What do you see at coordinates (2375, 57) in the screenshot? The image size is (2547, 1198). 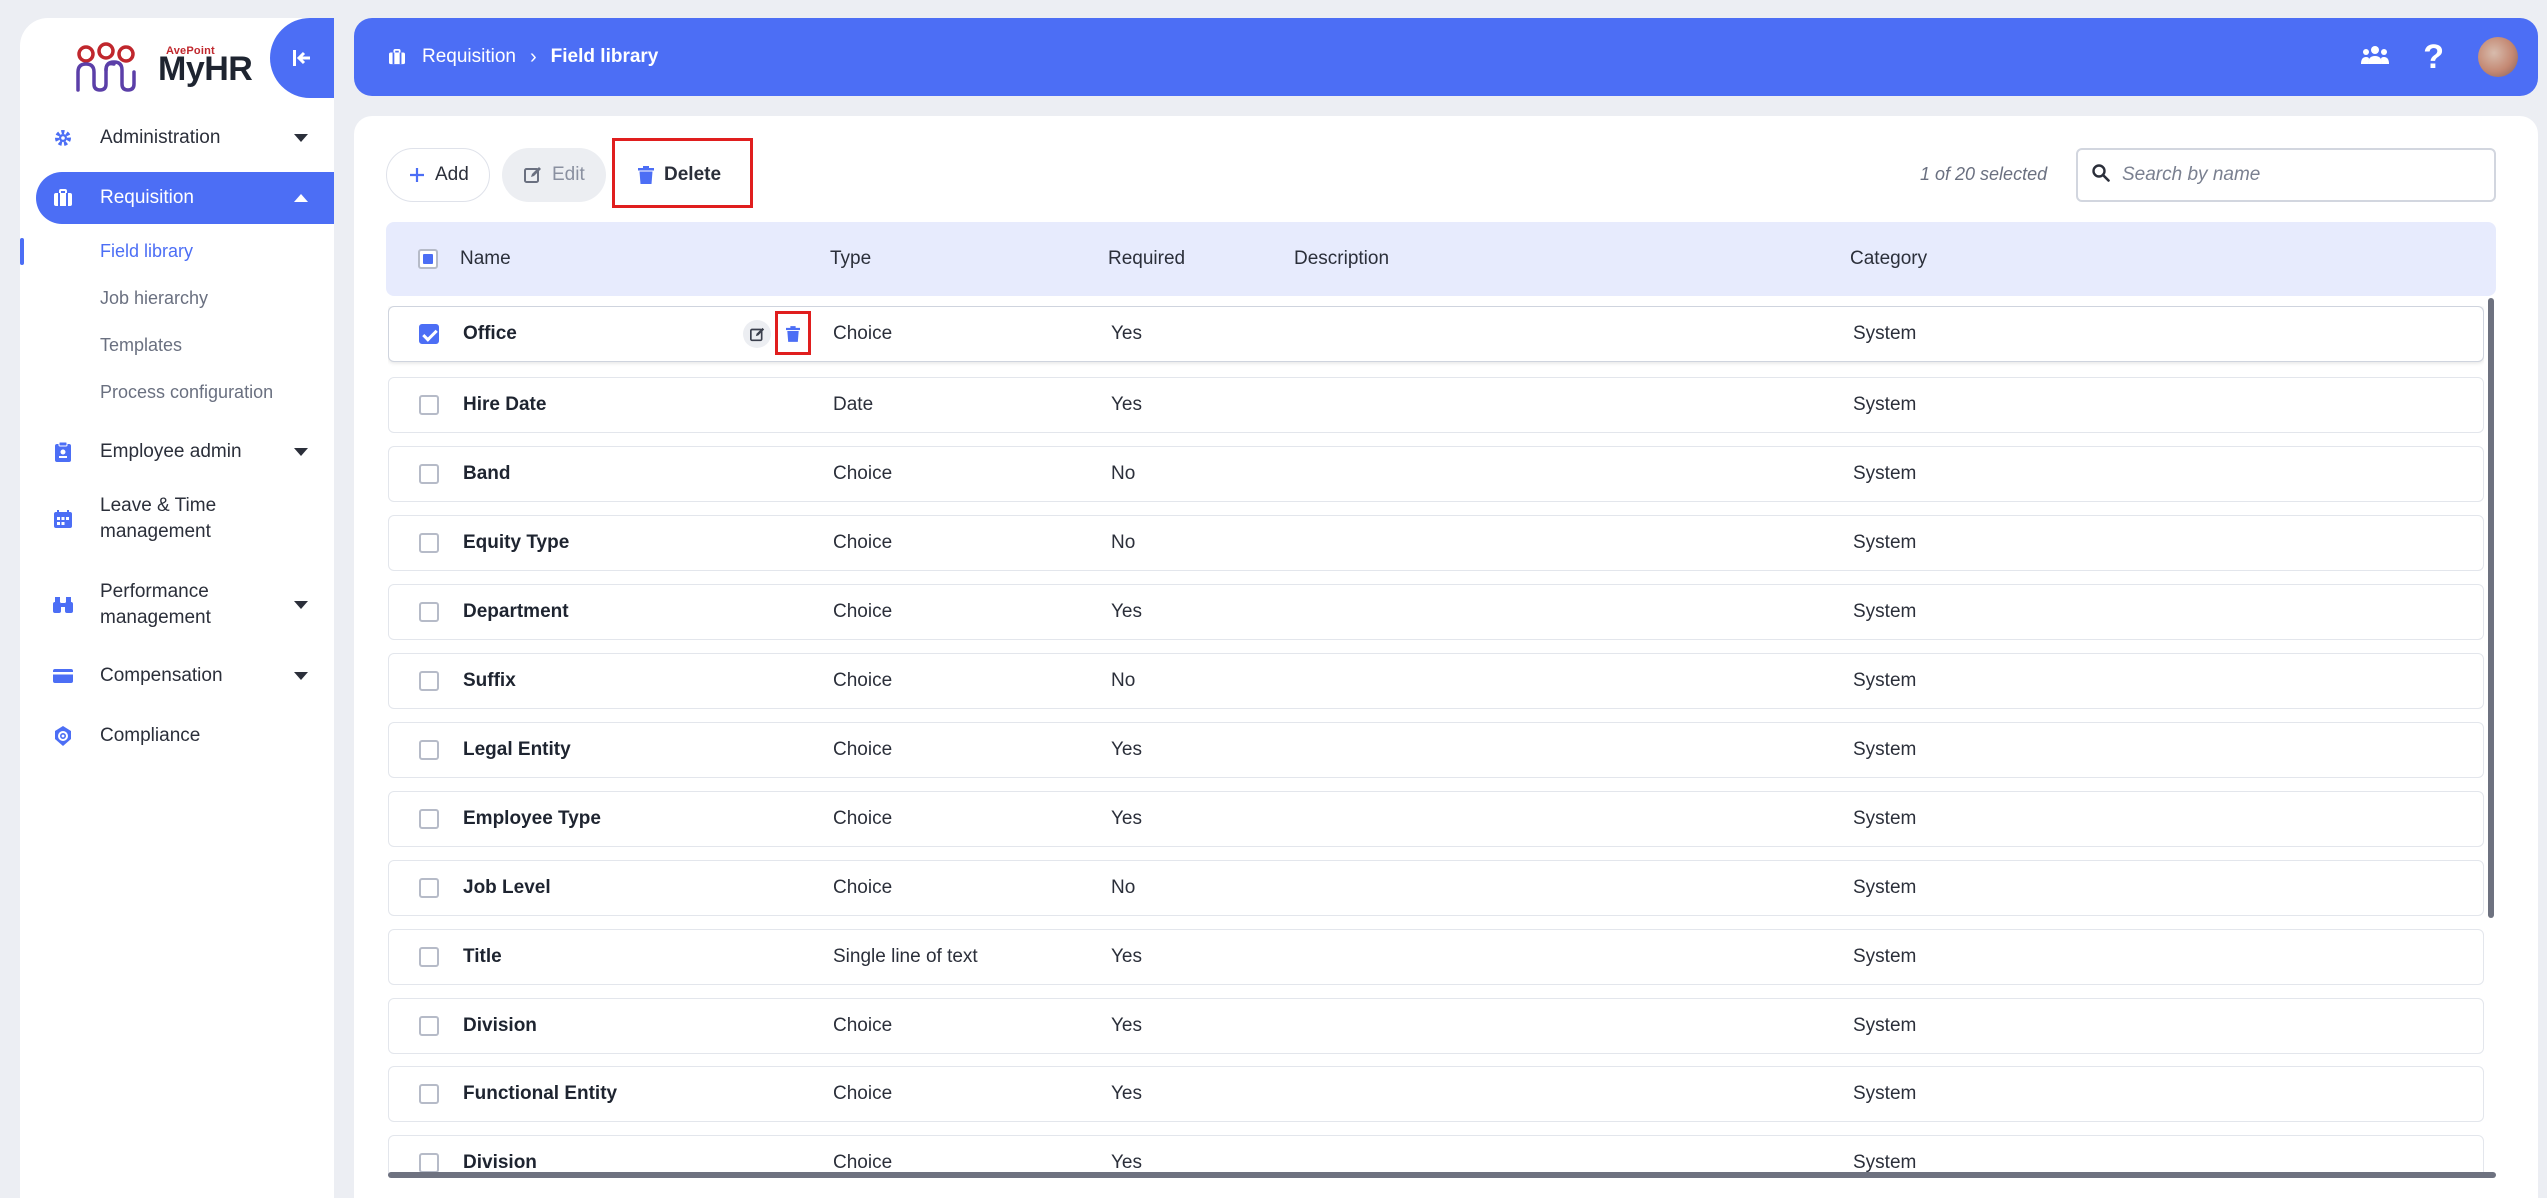 I see `team-icon` at bounding box center [2375, 57].